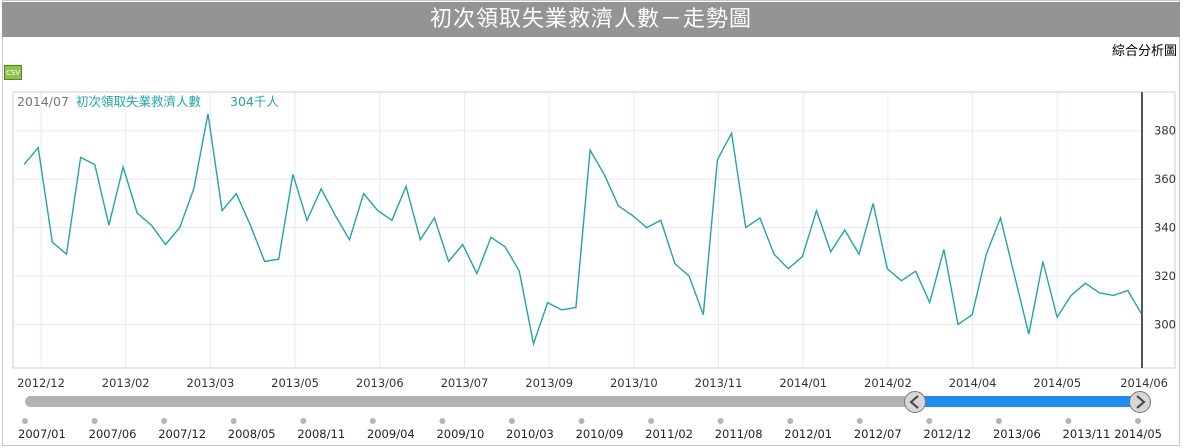 The width and height of the screenshot is (1183, 448). Describe the element at coordinates (549, 383) in the screenshot. I see `x-tick-label: 2013/09` at that location.